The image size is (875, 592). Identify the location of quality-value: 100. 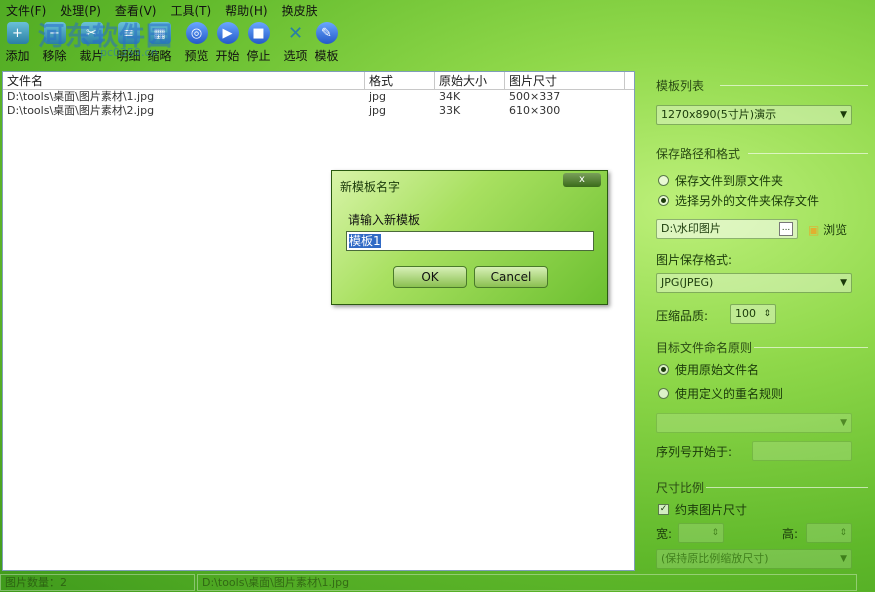
(745, 313).